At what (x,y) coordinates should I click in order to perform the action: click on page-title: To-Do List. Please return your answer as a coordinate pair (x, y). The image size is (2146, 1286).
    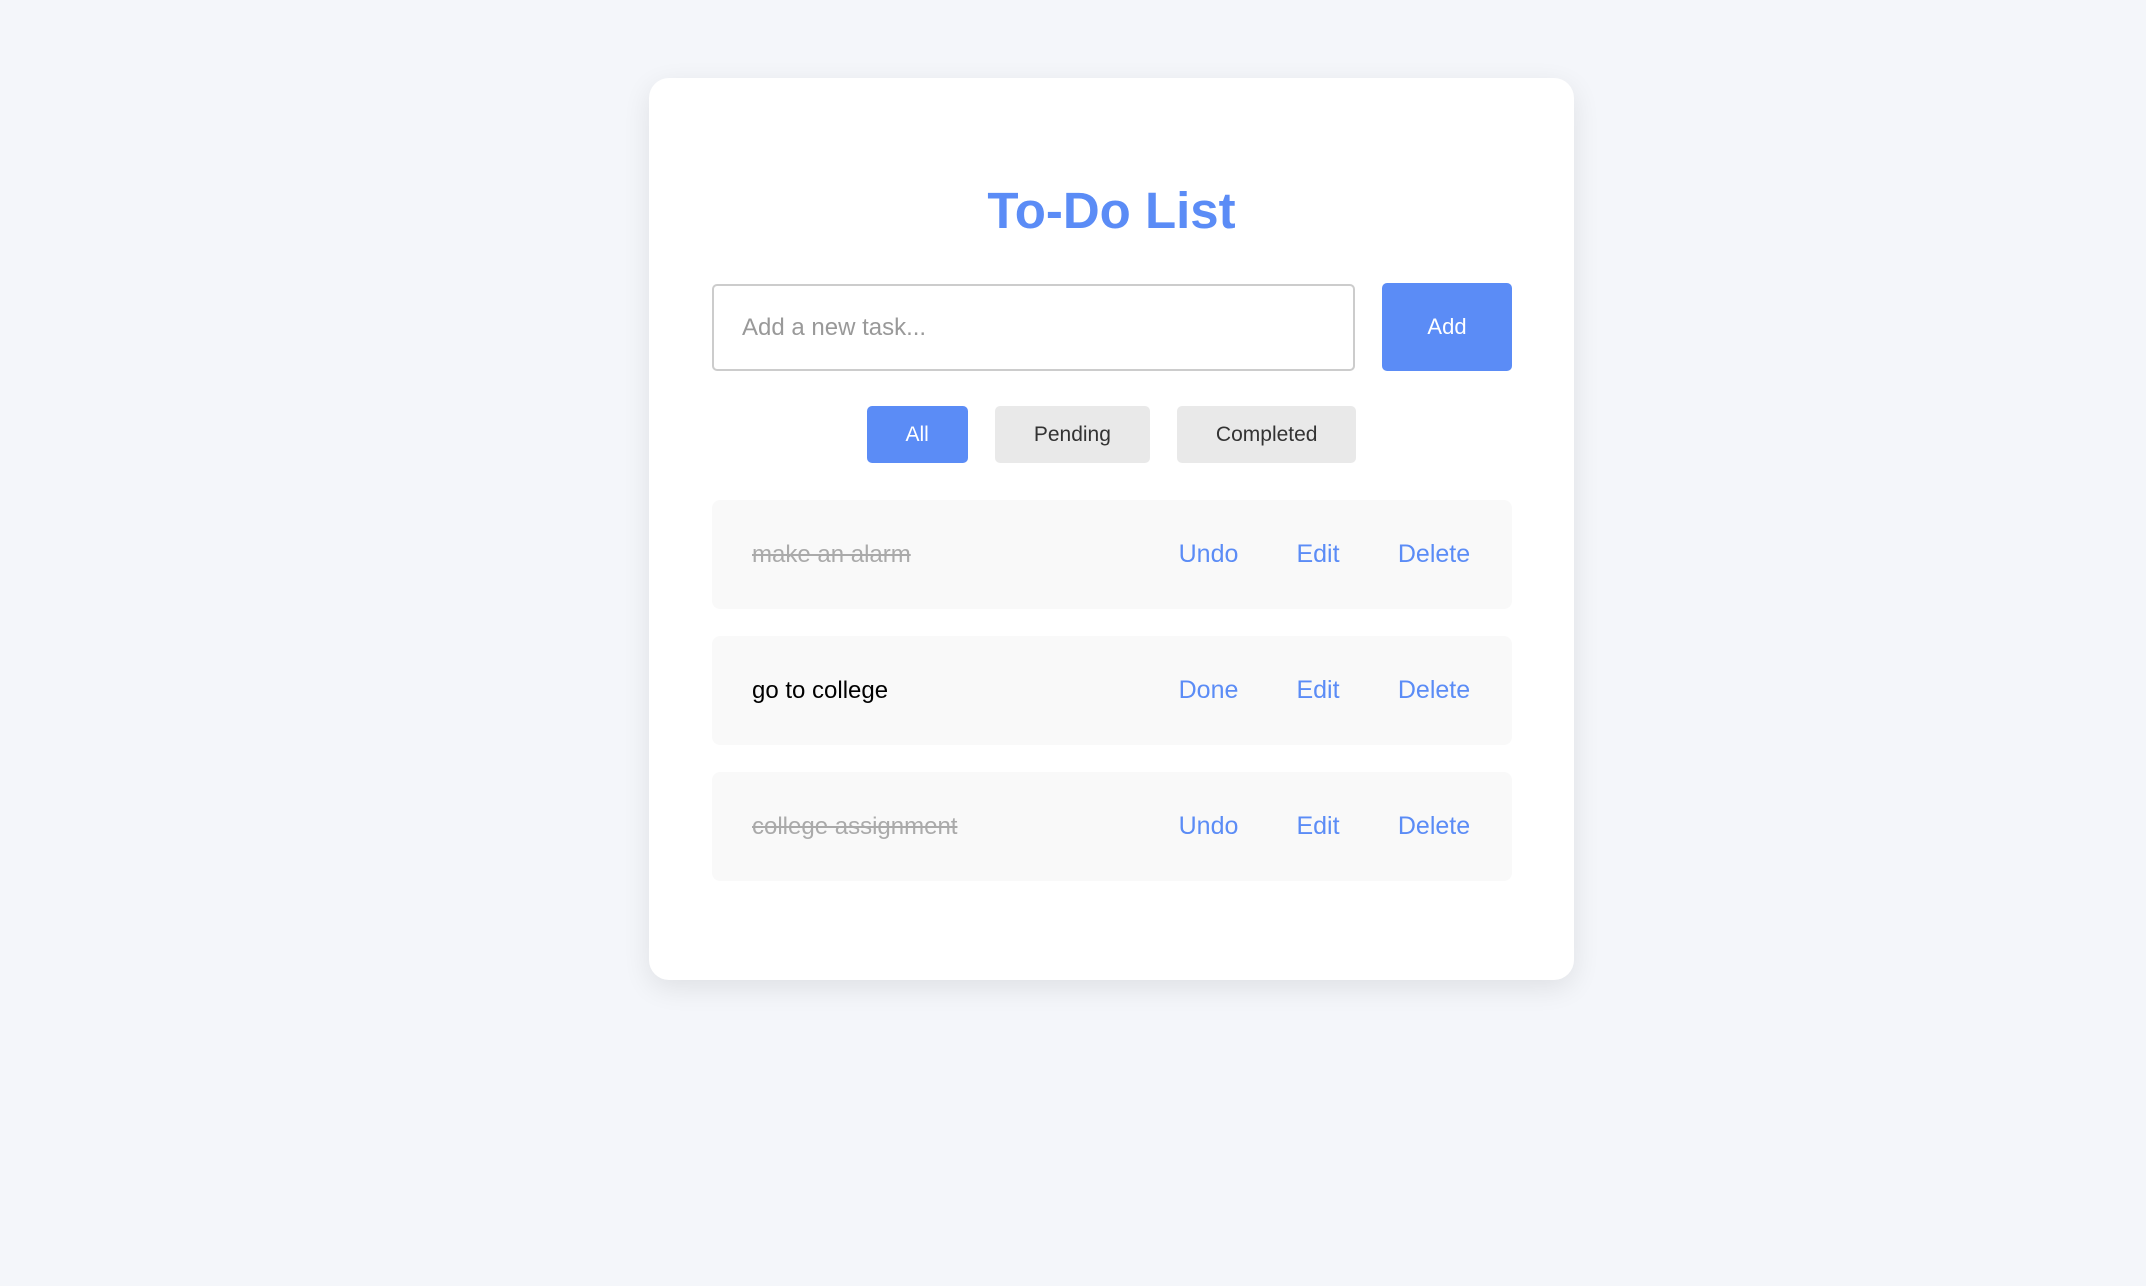
    Looking at the image, I should click on (1111, 210).